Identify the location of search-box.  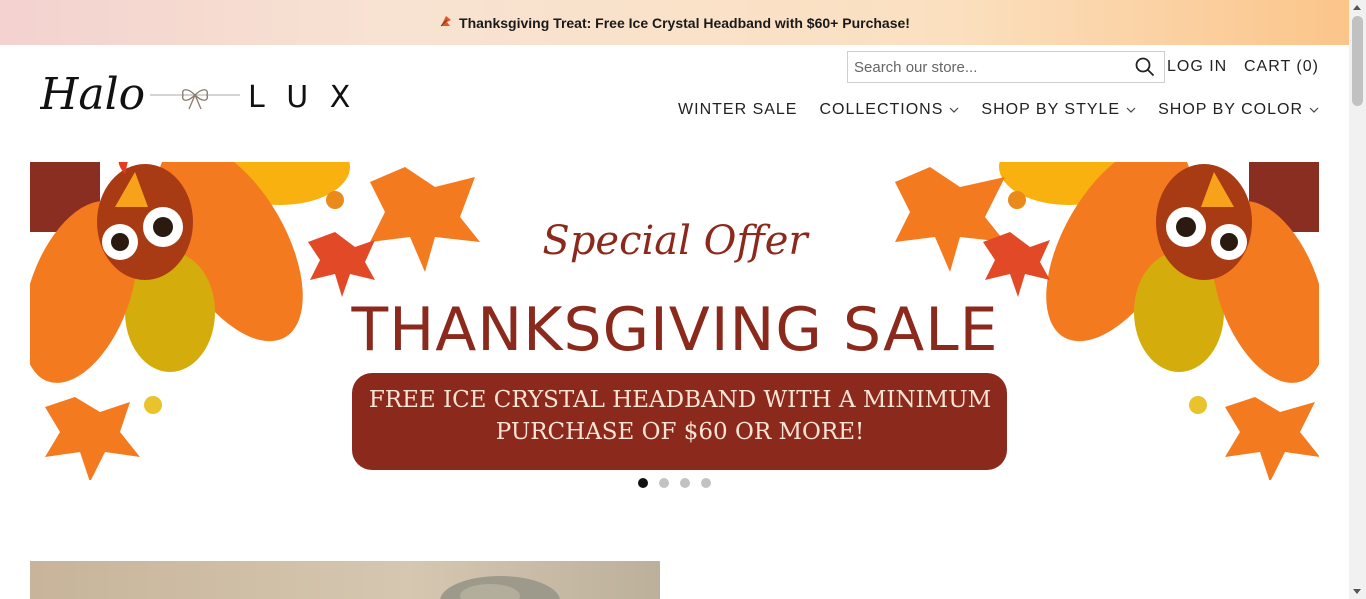
(1006, 67).